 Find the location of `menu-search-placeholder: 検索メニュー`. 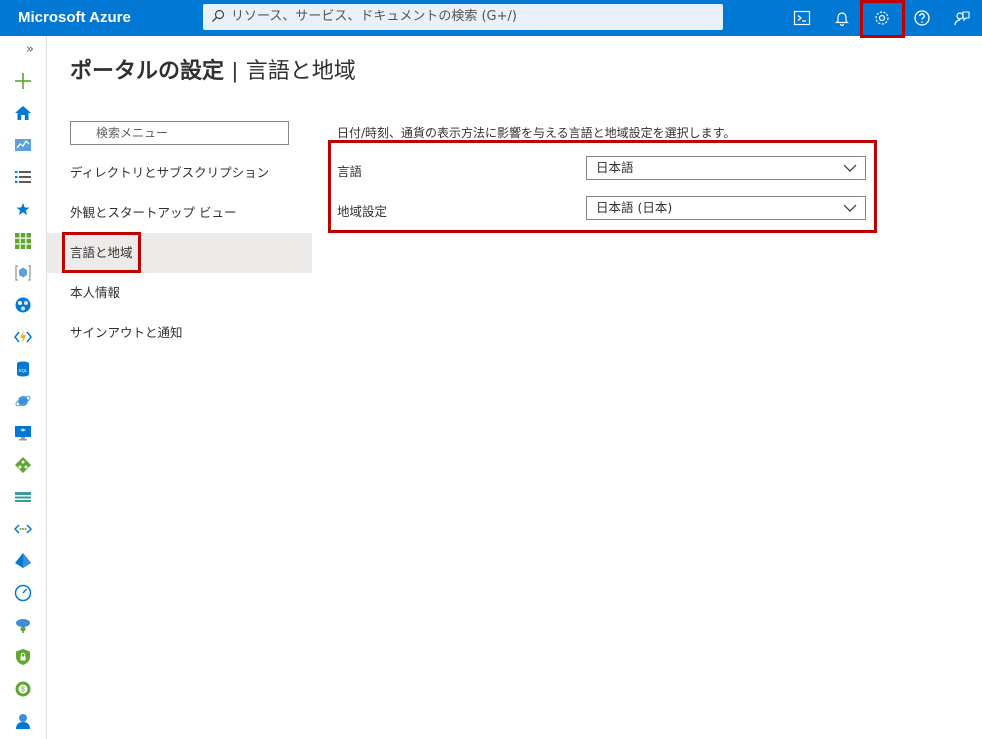

menu-search-placeholder: 検索メニュー is located at coordinates (132, 133).